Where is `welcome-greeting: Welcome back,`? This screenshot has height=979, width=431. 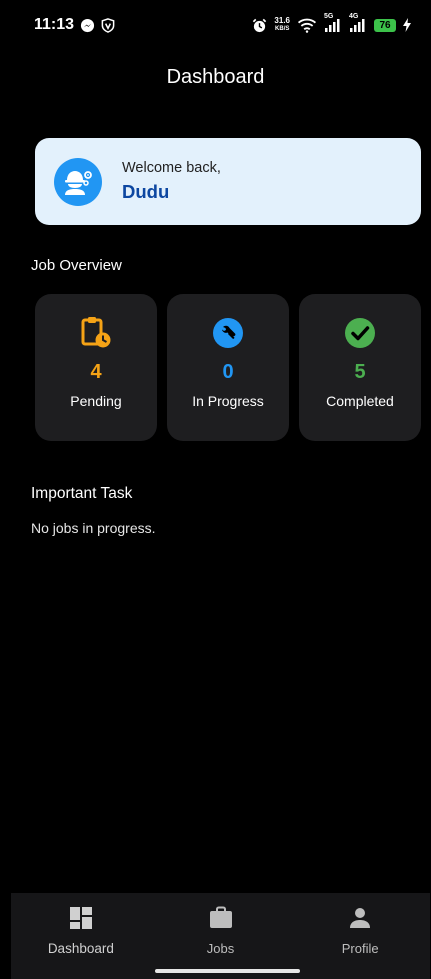 welcome-greeting: Welcome back, is located at coordinates (171, 168).